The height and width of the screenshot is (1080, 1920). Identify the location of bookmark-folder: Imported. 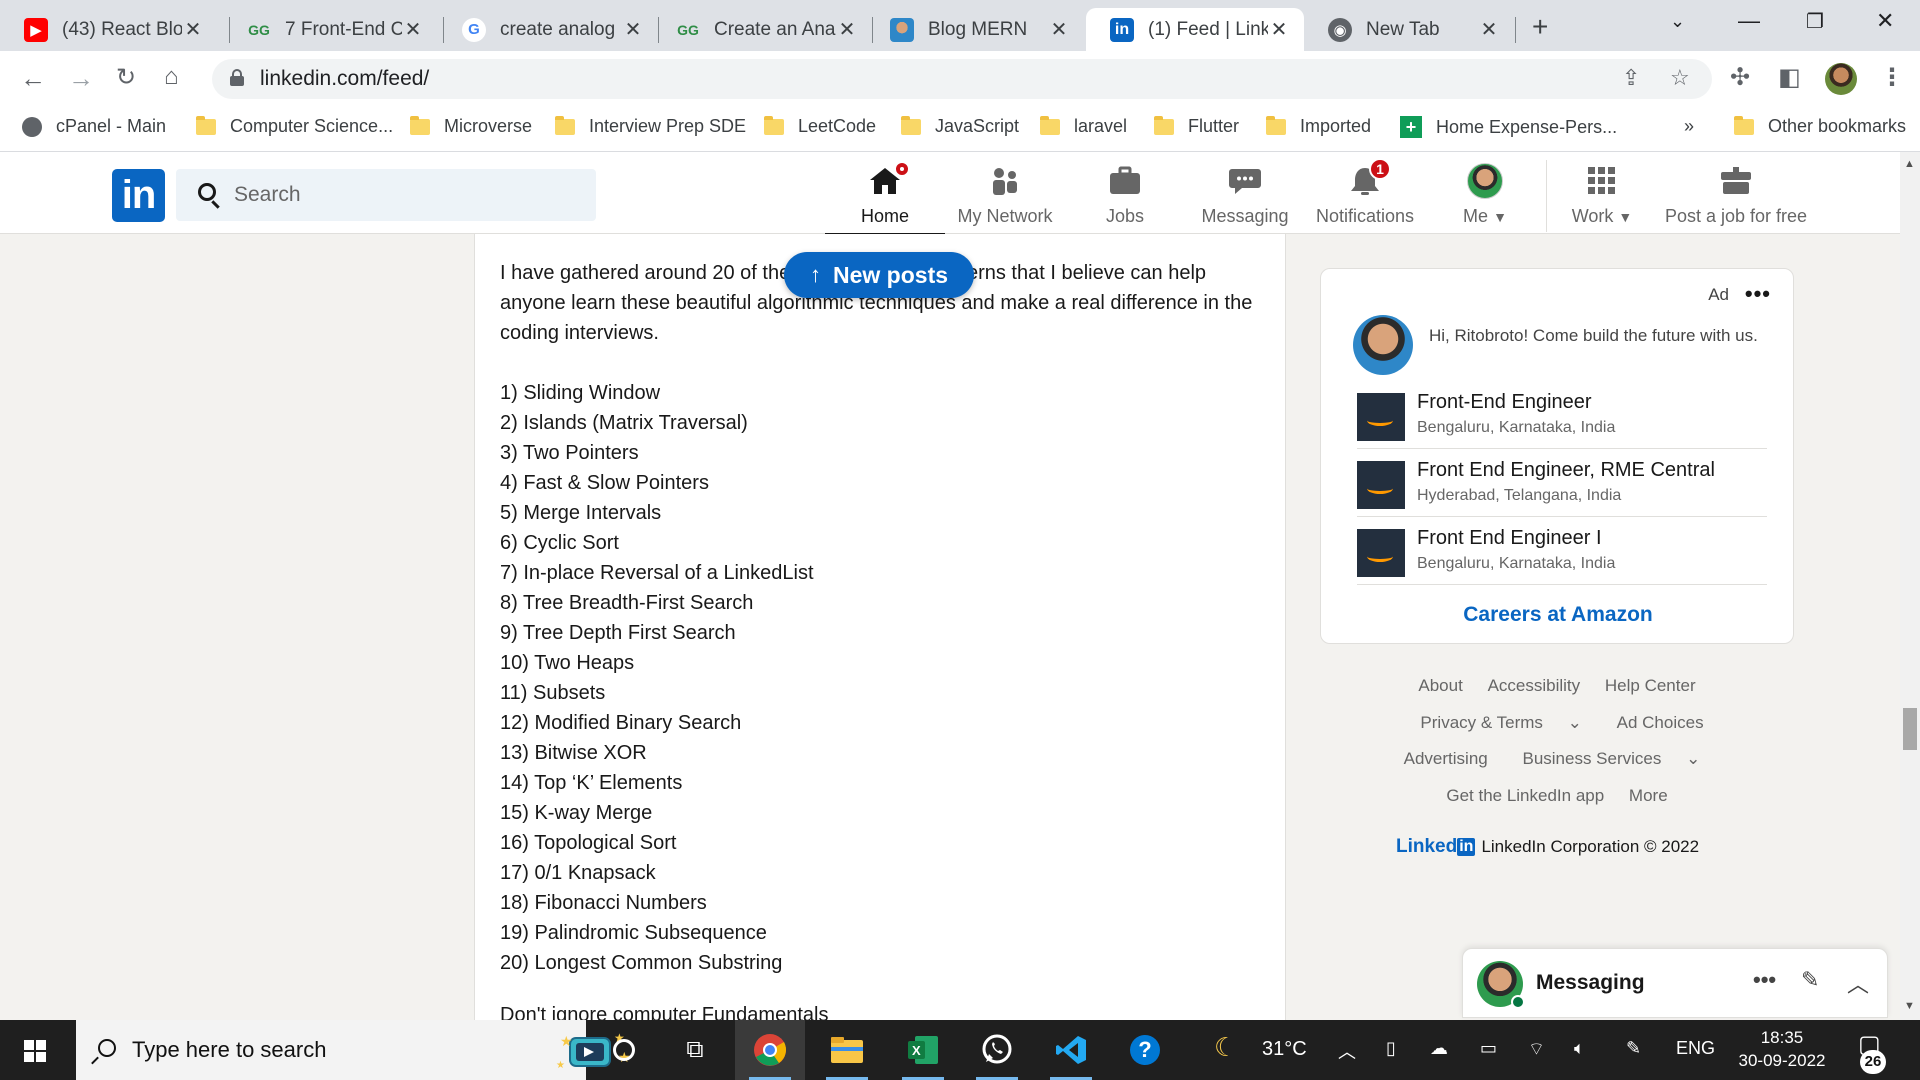
(1318, 126).